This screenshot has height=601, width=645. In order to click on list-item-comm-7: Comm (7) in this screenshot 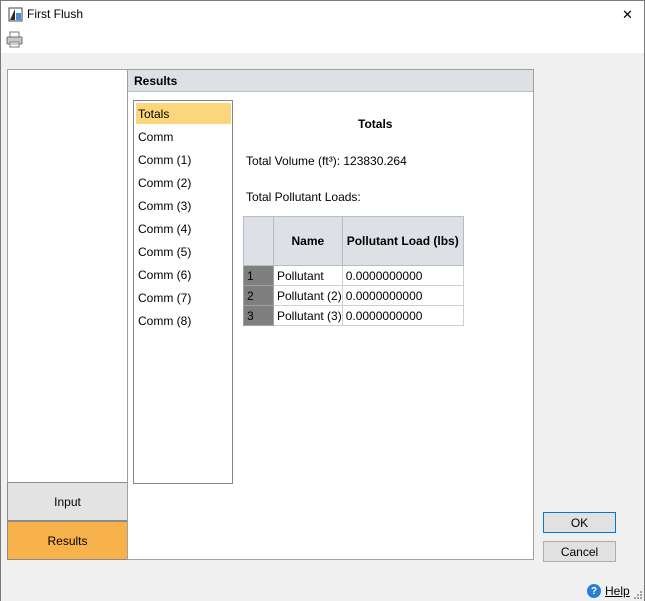, I will do `click(183, 297)`.